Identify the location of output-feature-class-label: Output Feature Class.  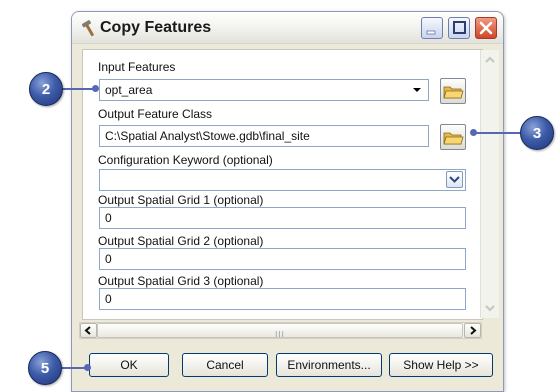
(155, 114).